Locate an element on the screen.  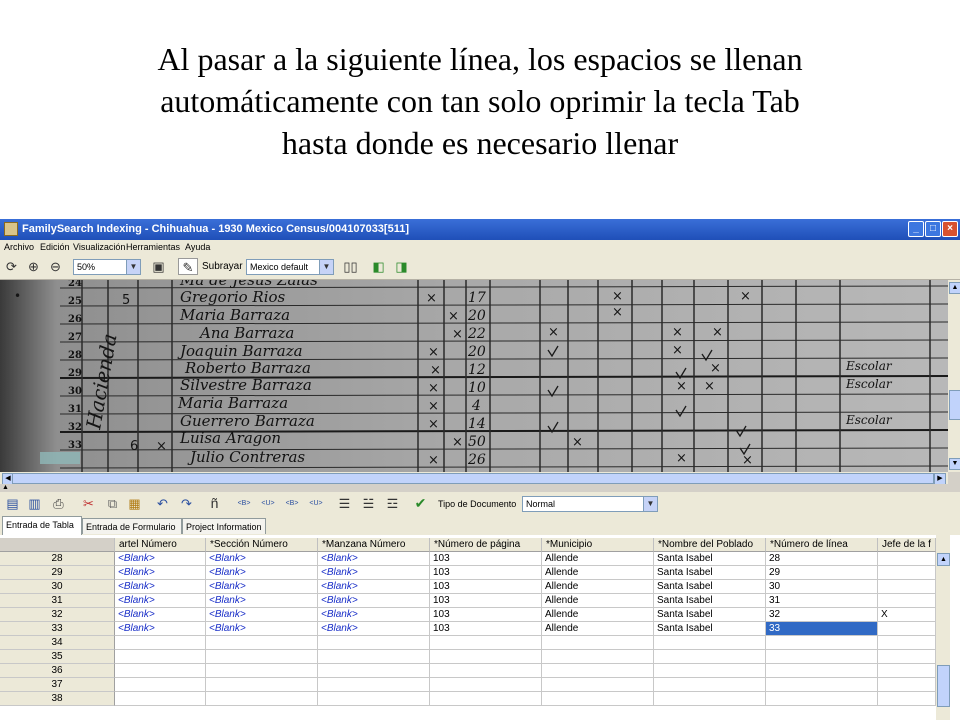
insert-row-icon: ☰ is located at coordinates (344, 503).